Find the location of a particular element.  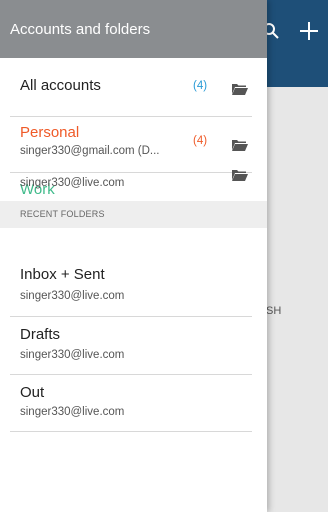

account-name: All accounts is located at coordinates (60, 85).